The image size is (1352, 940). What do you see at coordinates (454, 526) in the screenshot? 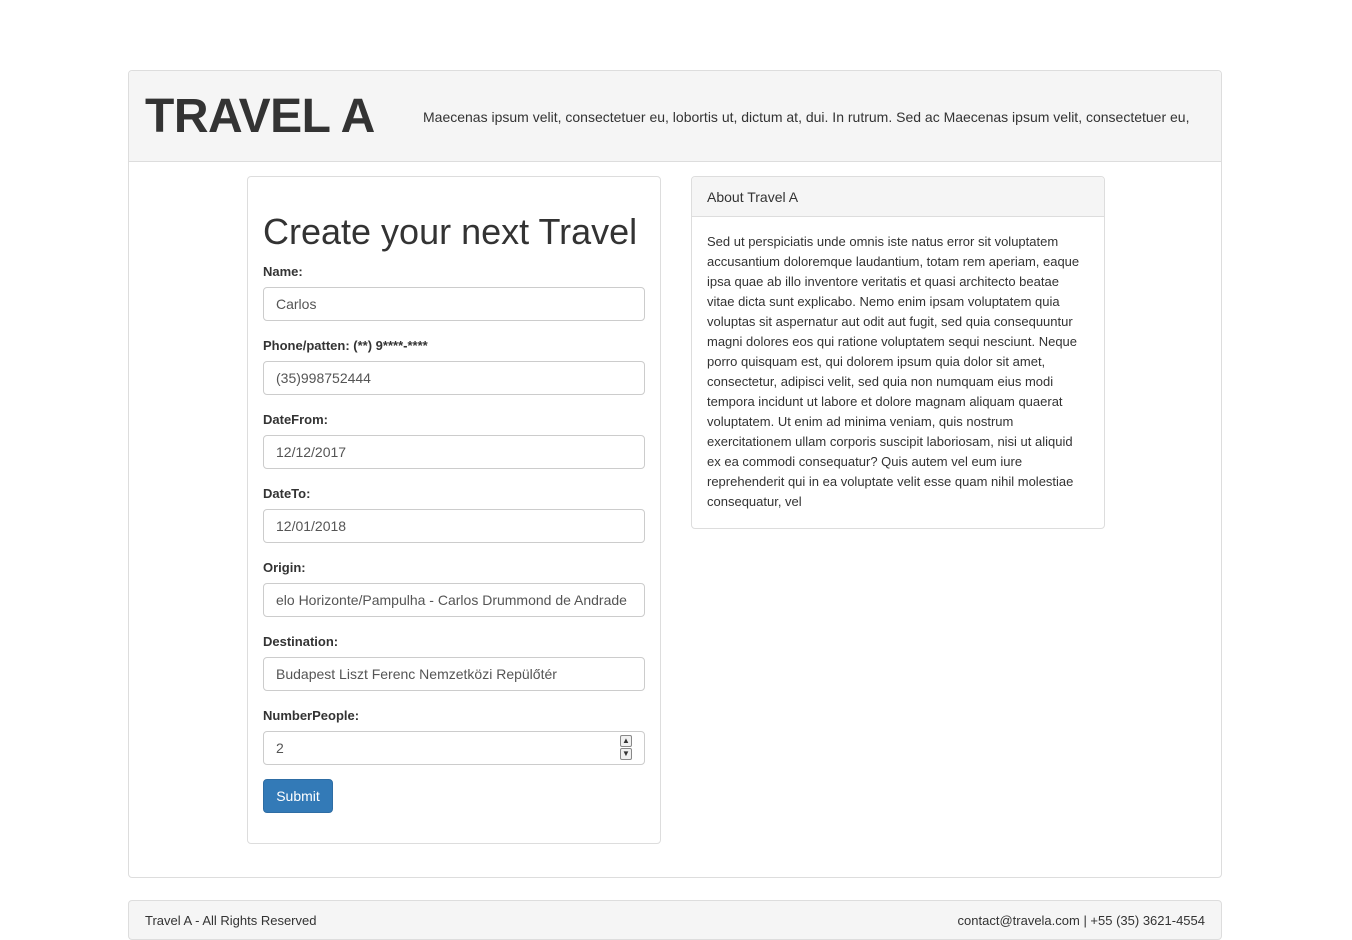
I see `date-to-input: 12/01/2018` at bounding box center [454, 526].